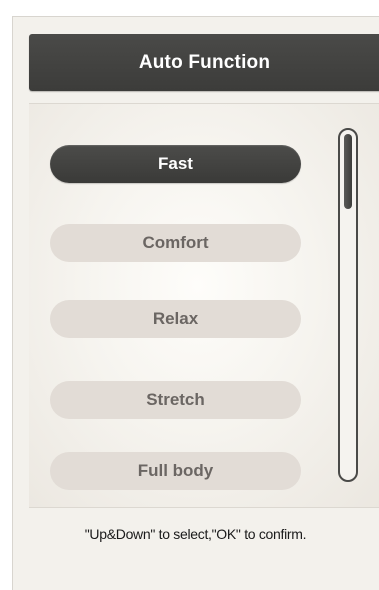  I want to click on menu-item-label: Stretch, so click(175, 399).